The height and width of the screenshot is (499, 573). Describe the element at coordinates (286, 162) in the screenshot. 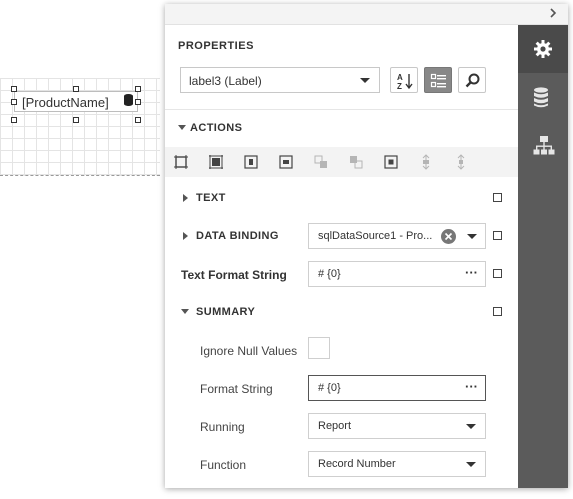

I see `center-vertically-icon` at that location.